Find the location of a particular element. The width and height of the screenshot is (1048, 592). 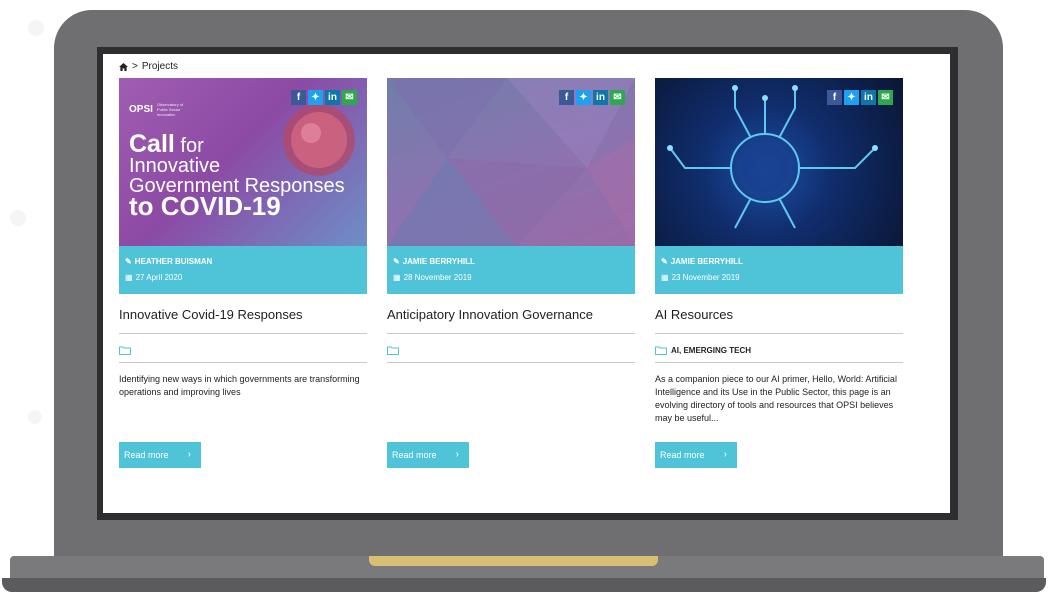

headline-line: to COVID-19 is located at coordinates (205, 206).